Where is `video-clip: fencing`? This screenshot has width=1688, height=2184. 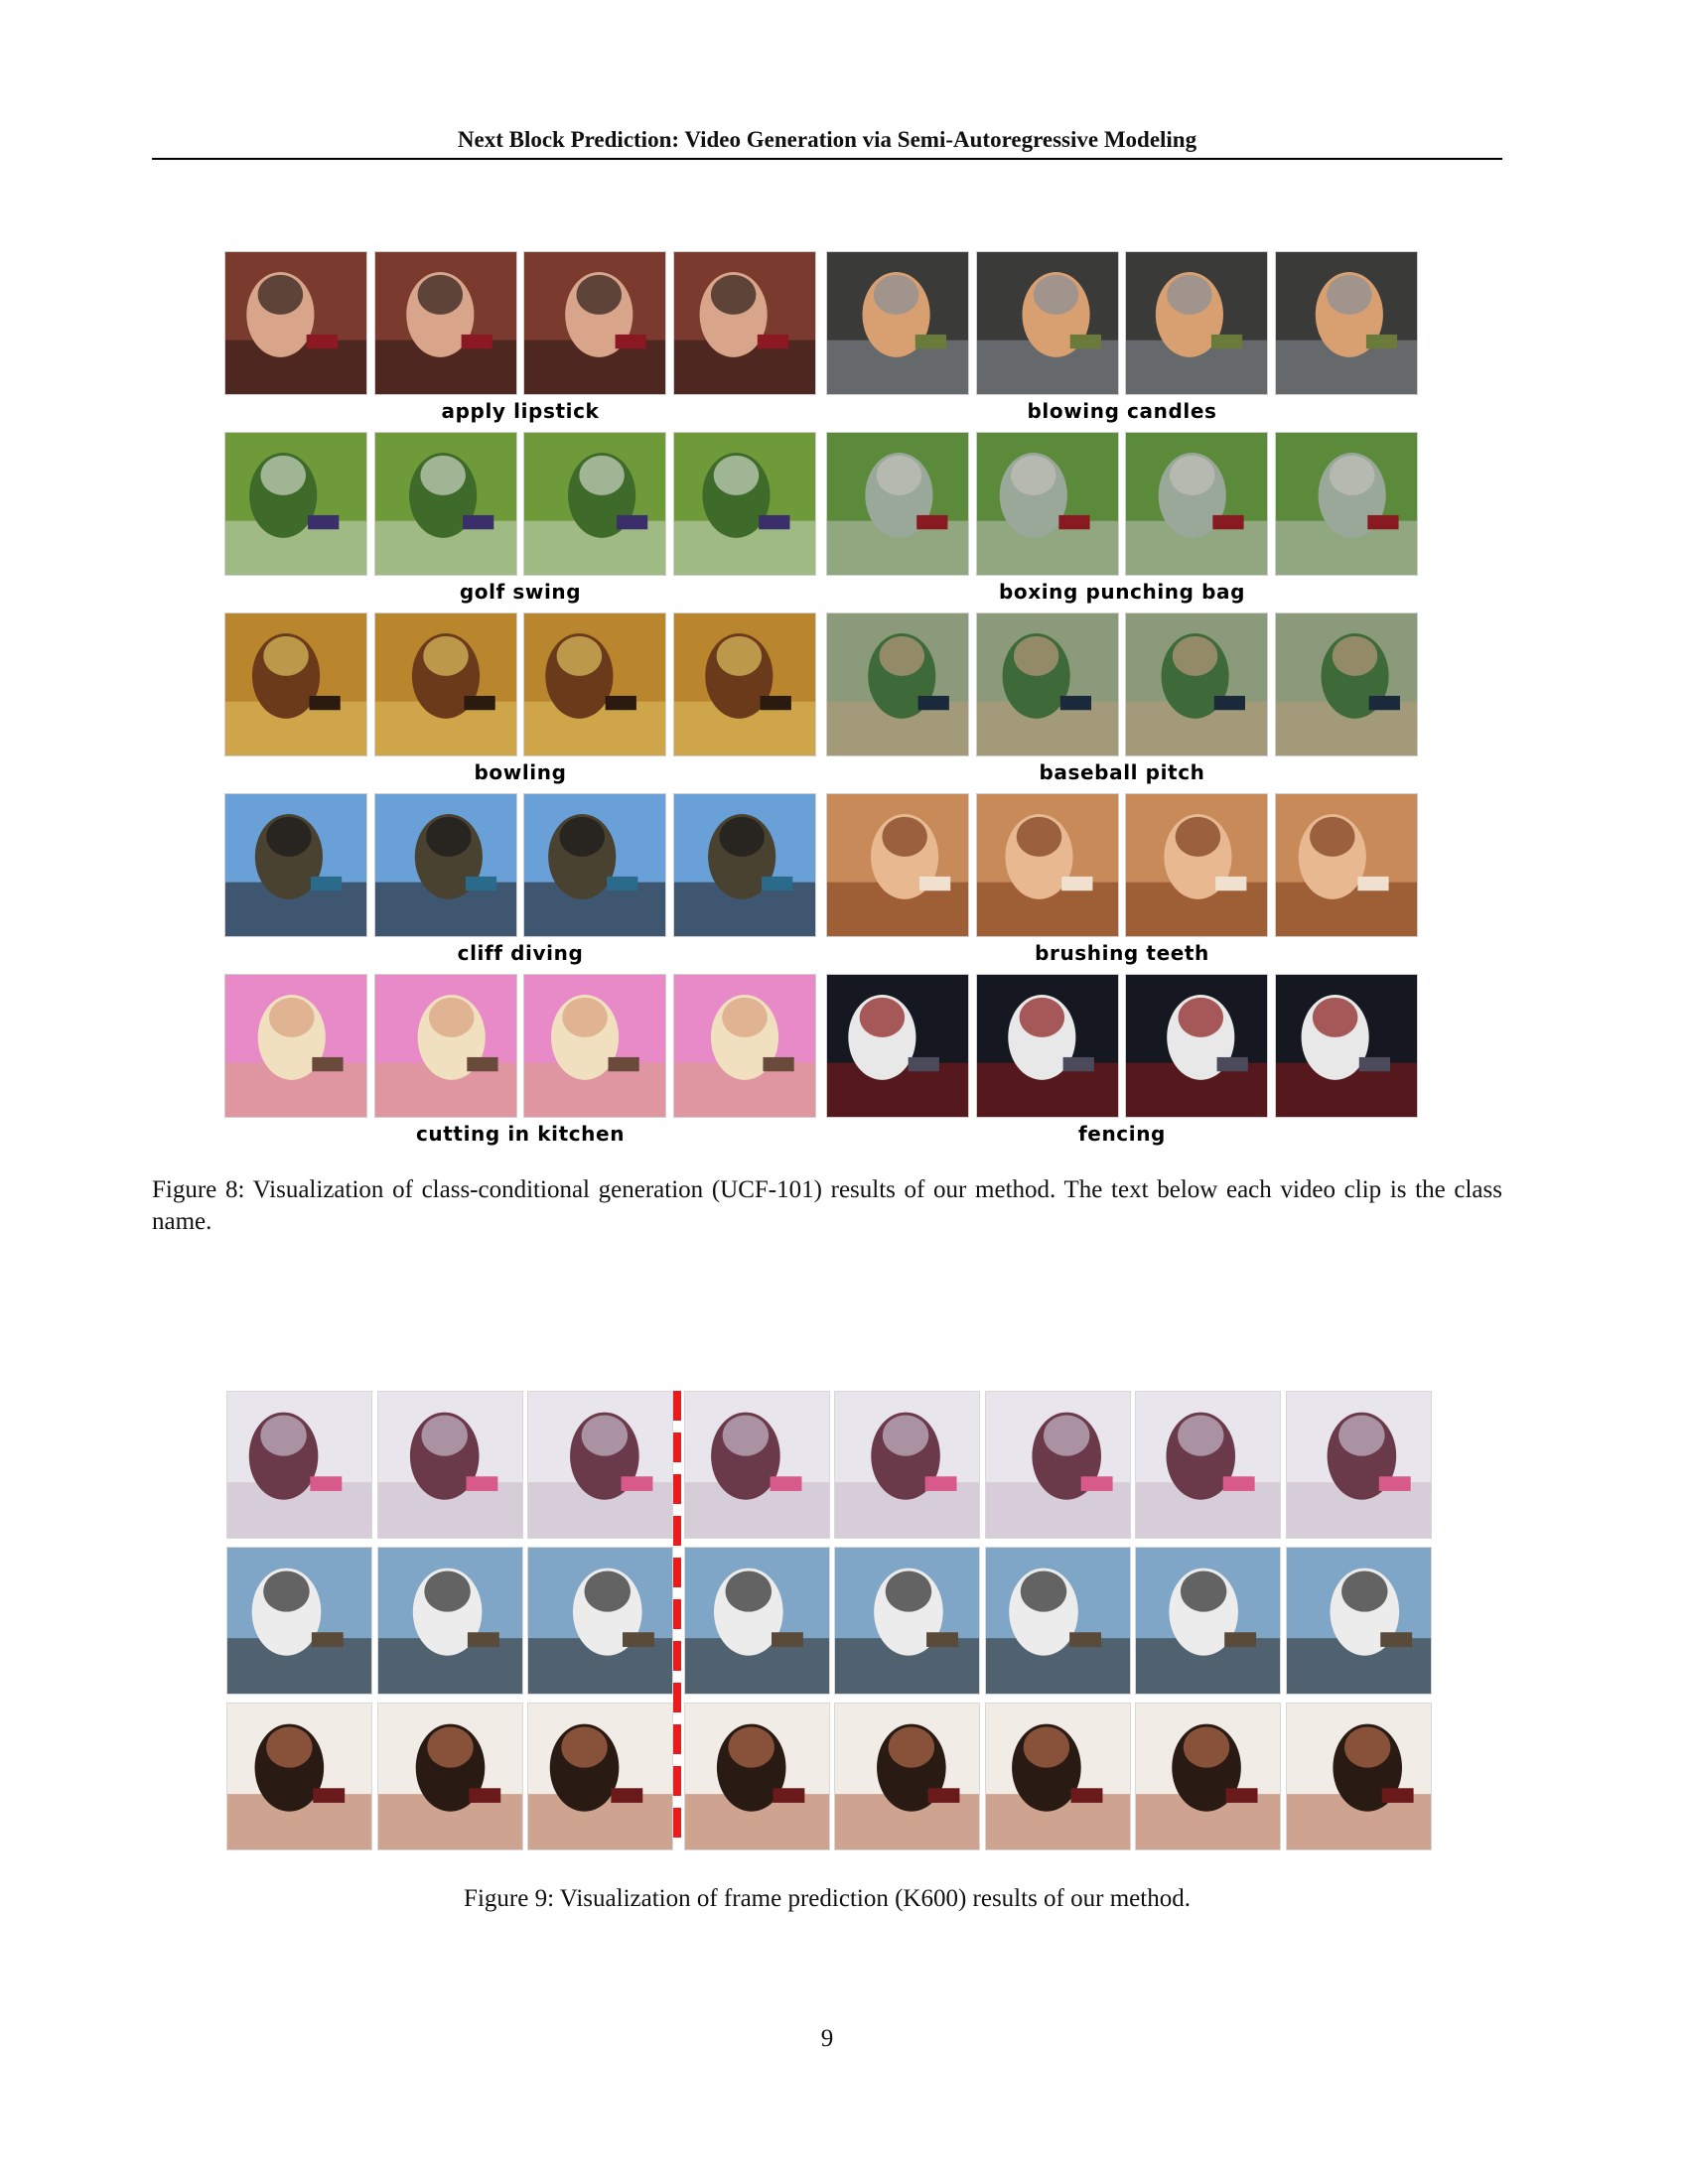 video-clip: fencing is located at coordinates (1122, 1060).